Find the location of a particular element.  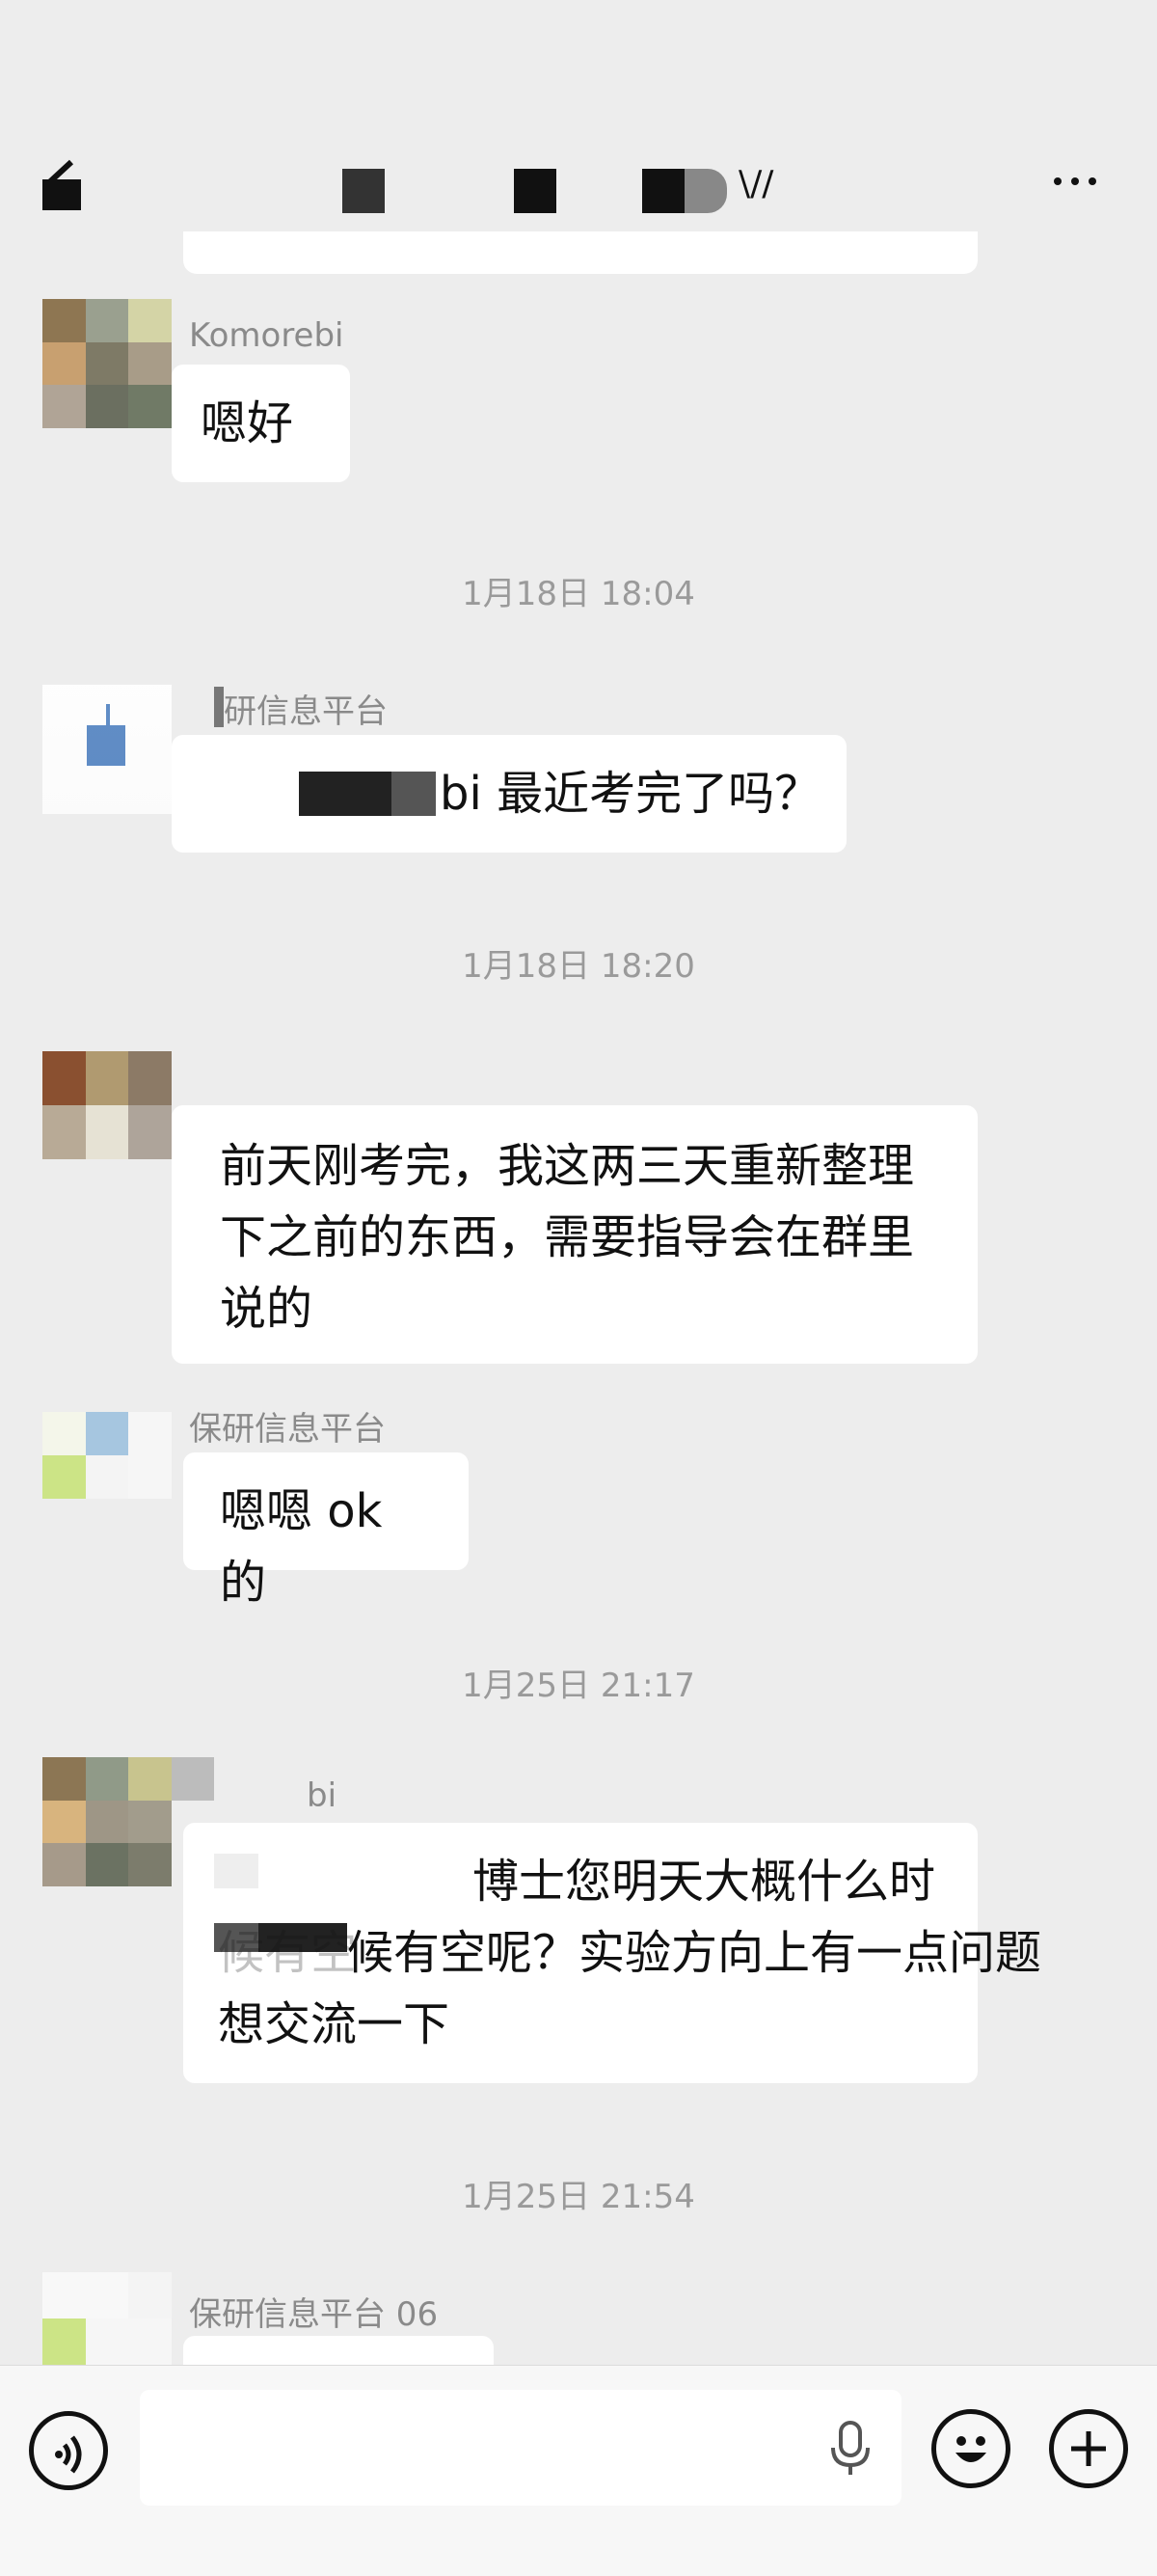

message-line-obscured: 候有空 is located at coordinates (288, 1953).